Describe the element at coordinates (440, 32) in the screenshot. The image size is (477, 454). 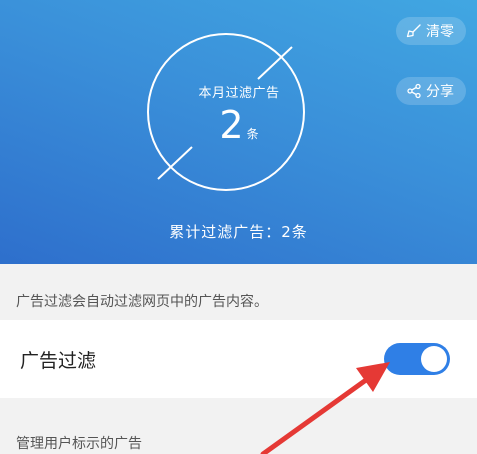
I see `clear-button-label: 清零` at that location.